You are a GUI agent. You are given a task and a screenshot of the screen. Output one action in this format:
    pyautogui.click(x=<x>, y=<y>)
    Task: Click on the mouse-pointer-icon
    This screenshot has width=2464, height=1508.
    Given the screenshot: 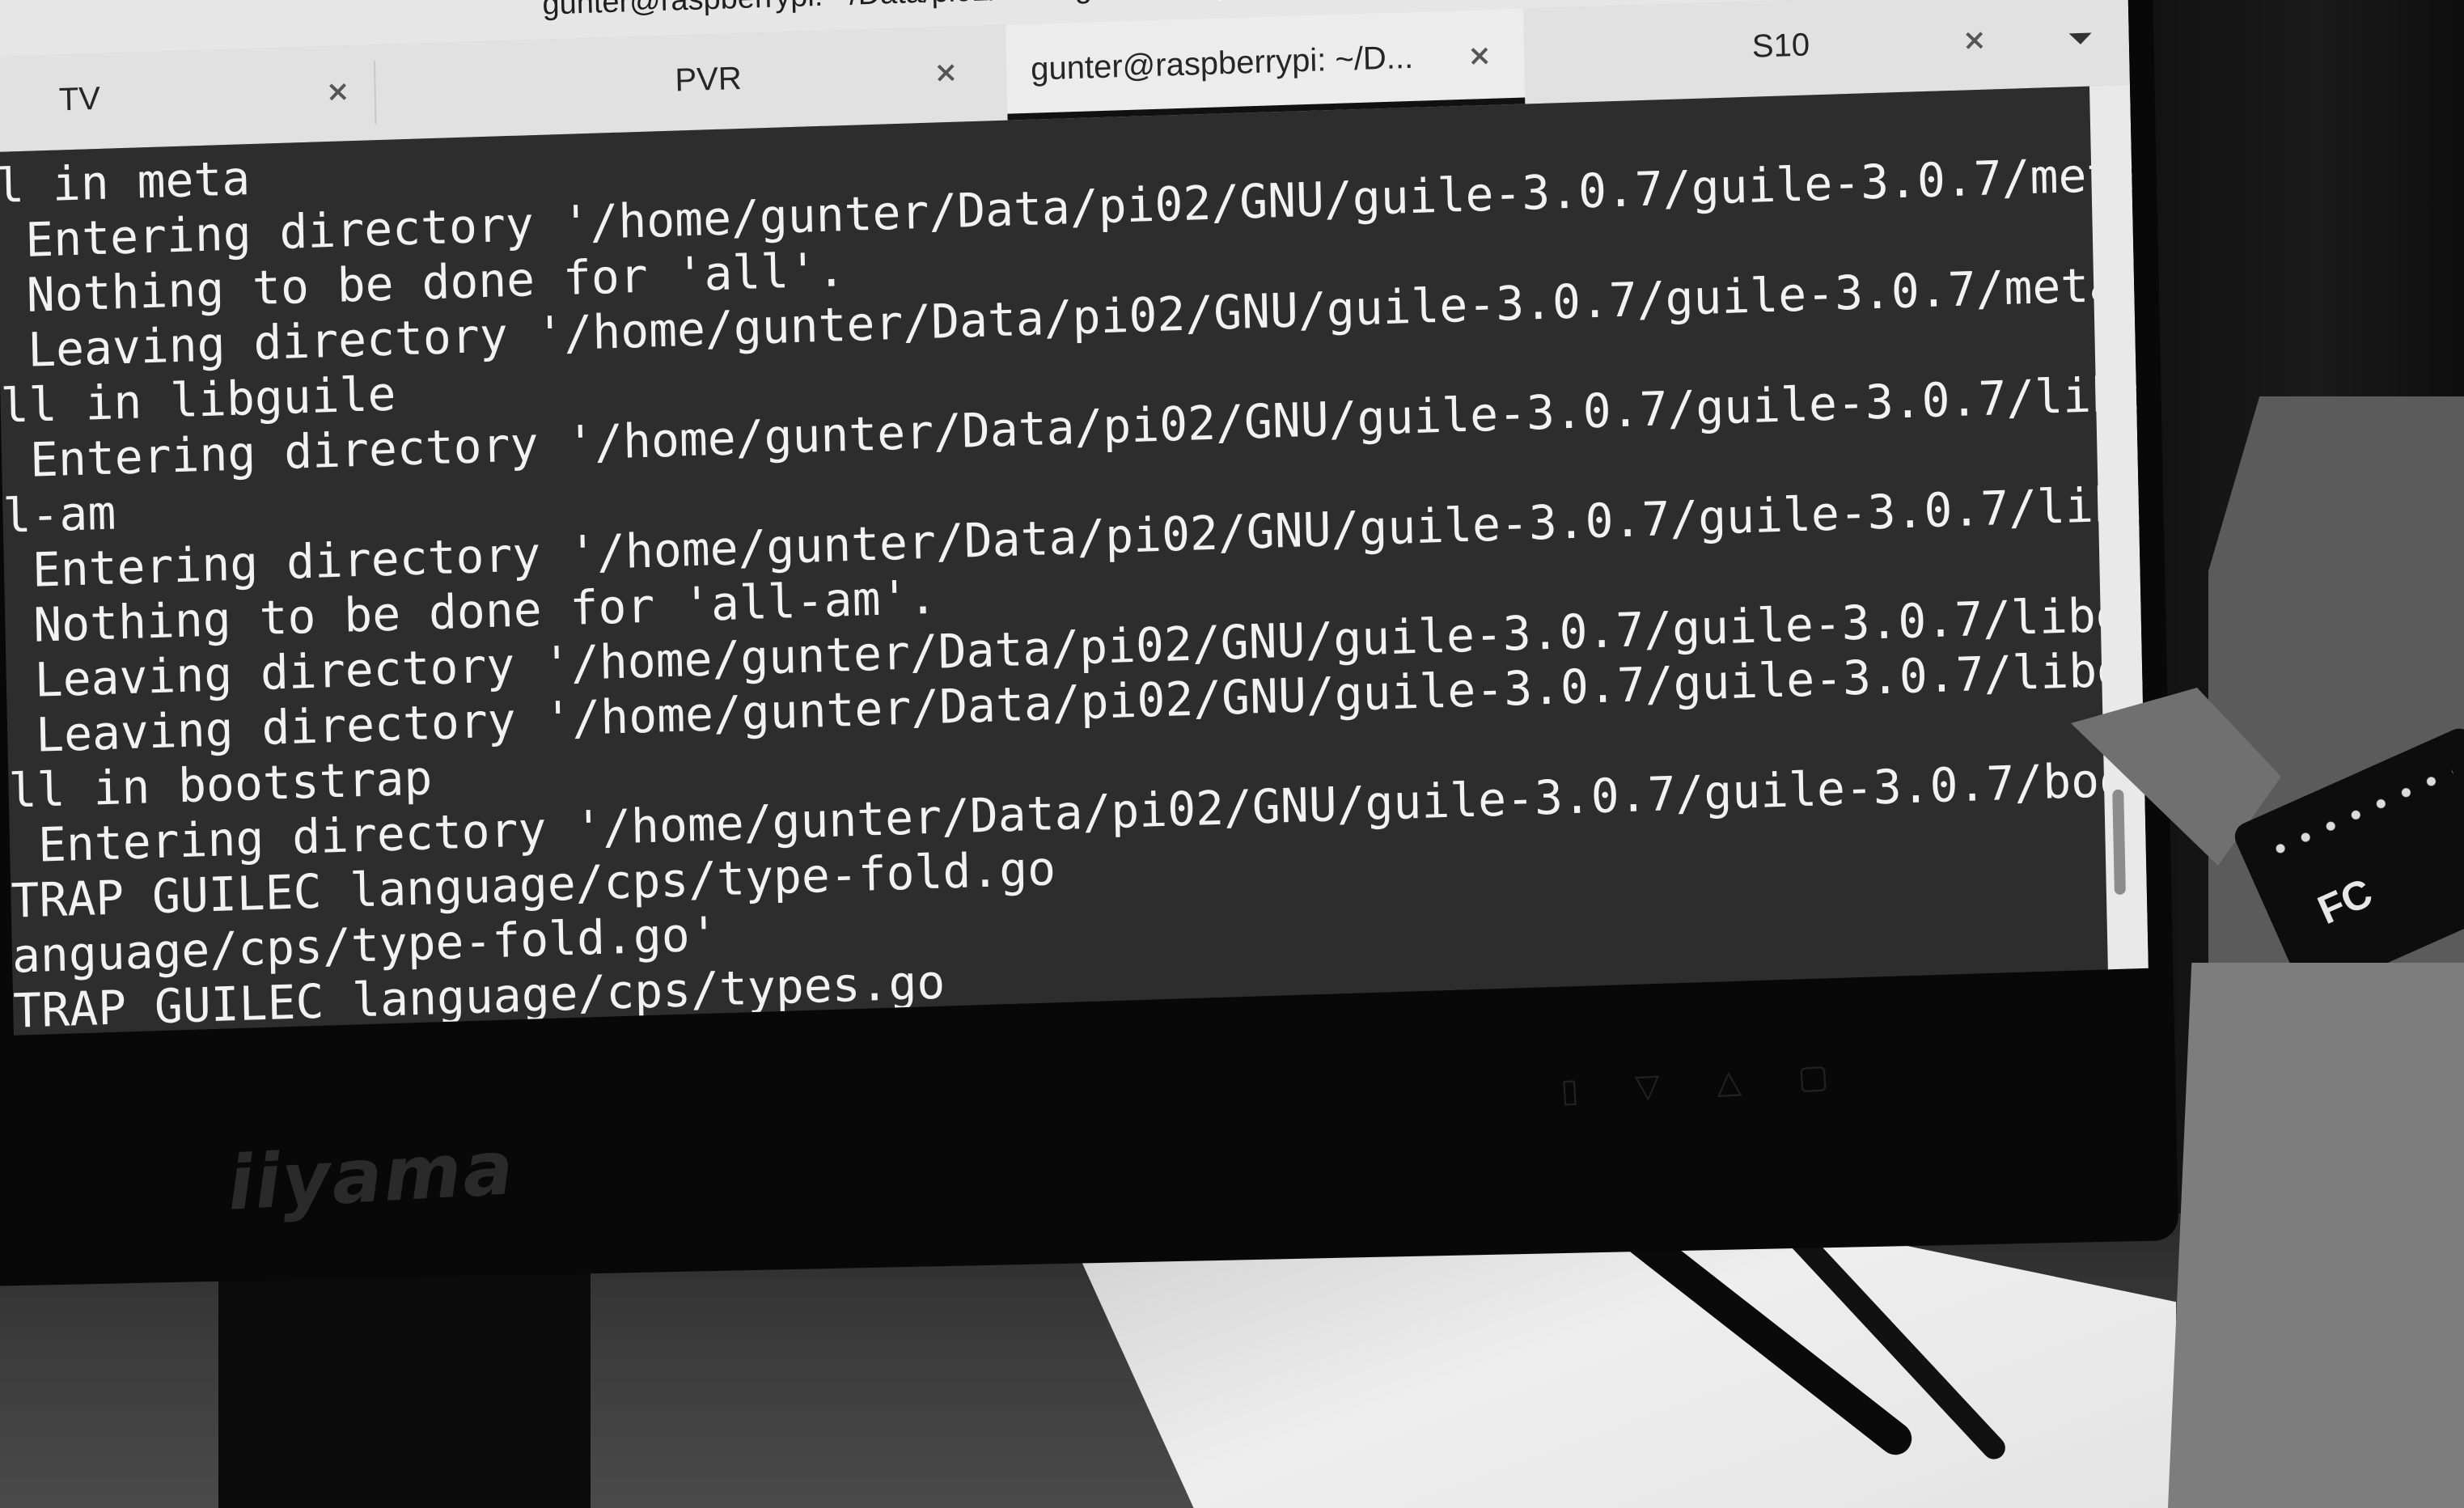 What is the action you would take?
    pyautogui.click(x=1217, y=1)
    